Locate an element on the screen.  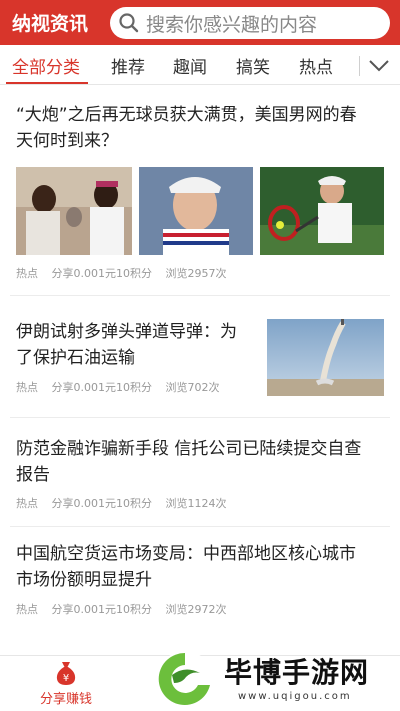
top-bar: 纳视资讯 搜索你感兴趣的内容 is located at coordinates (200, 22).